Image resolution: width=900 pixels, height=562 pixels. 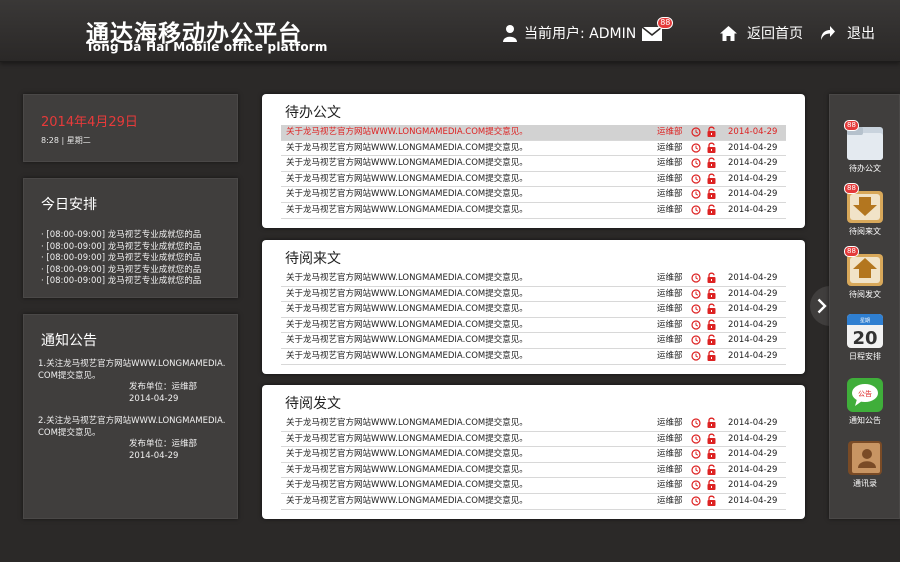 I want to click on mail-icon, so click(x=652, y=33).